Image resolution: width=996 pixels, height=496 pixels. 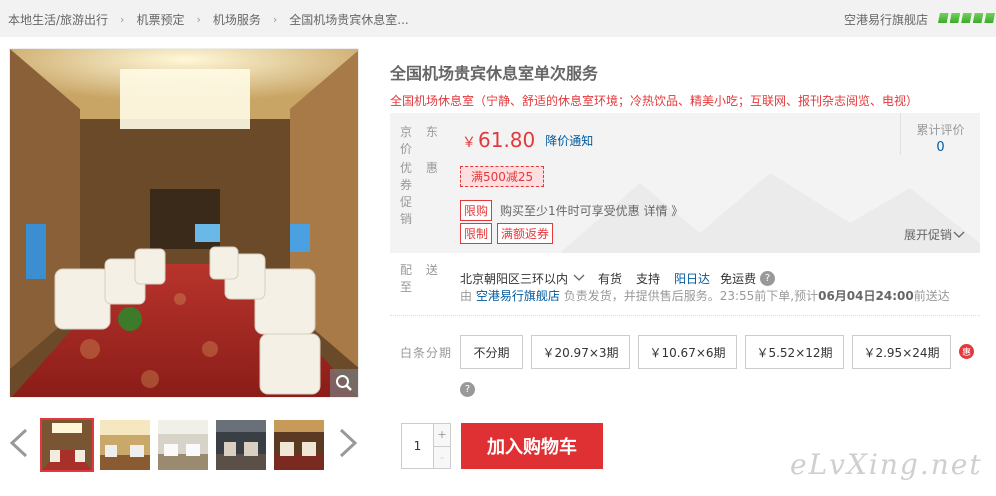 What do you see at coordinates (421, 278) in the screenshot?
I see `delivery-label: 配 送 至` at bounding box center [421, 278].